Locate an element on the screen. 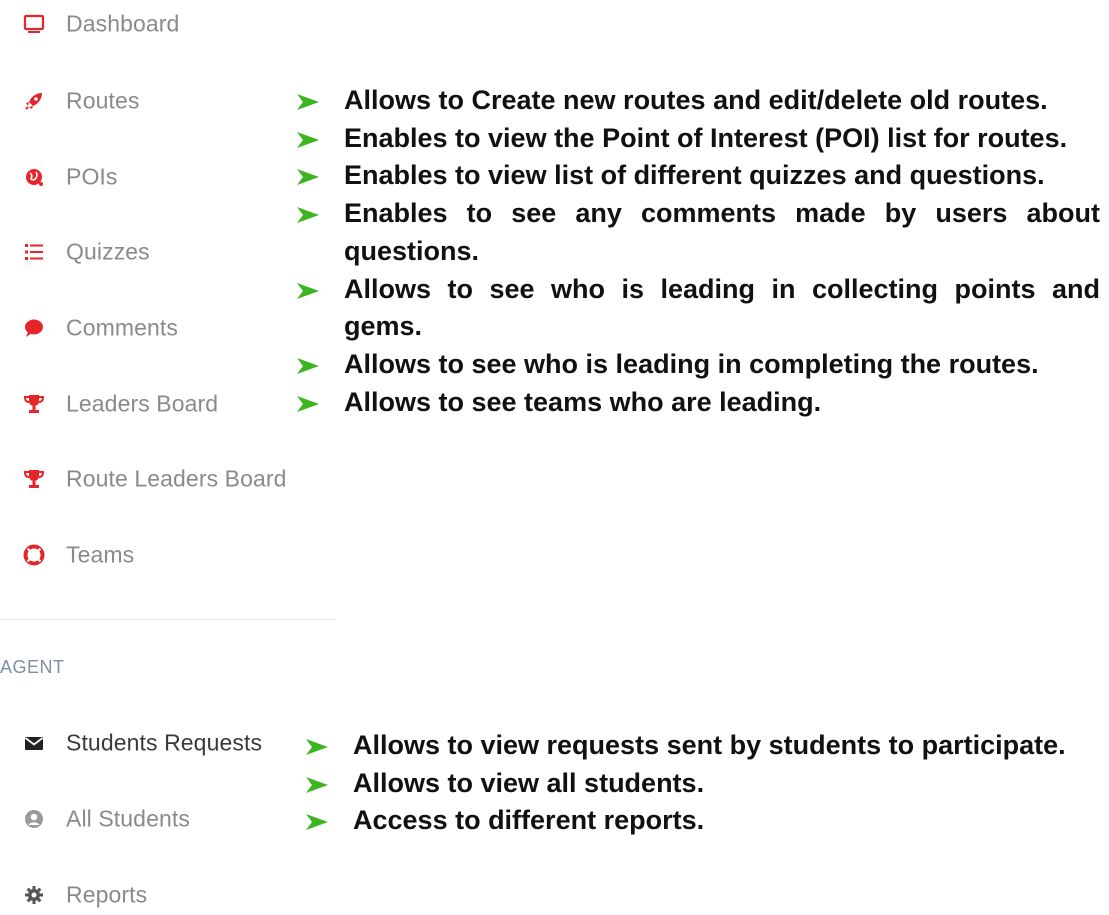 The width and height of the screenshot is (1109, 915). sidebar-item-all-students: All Students is located at coordinates (170, 819).